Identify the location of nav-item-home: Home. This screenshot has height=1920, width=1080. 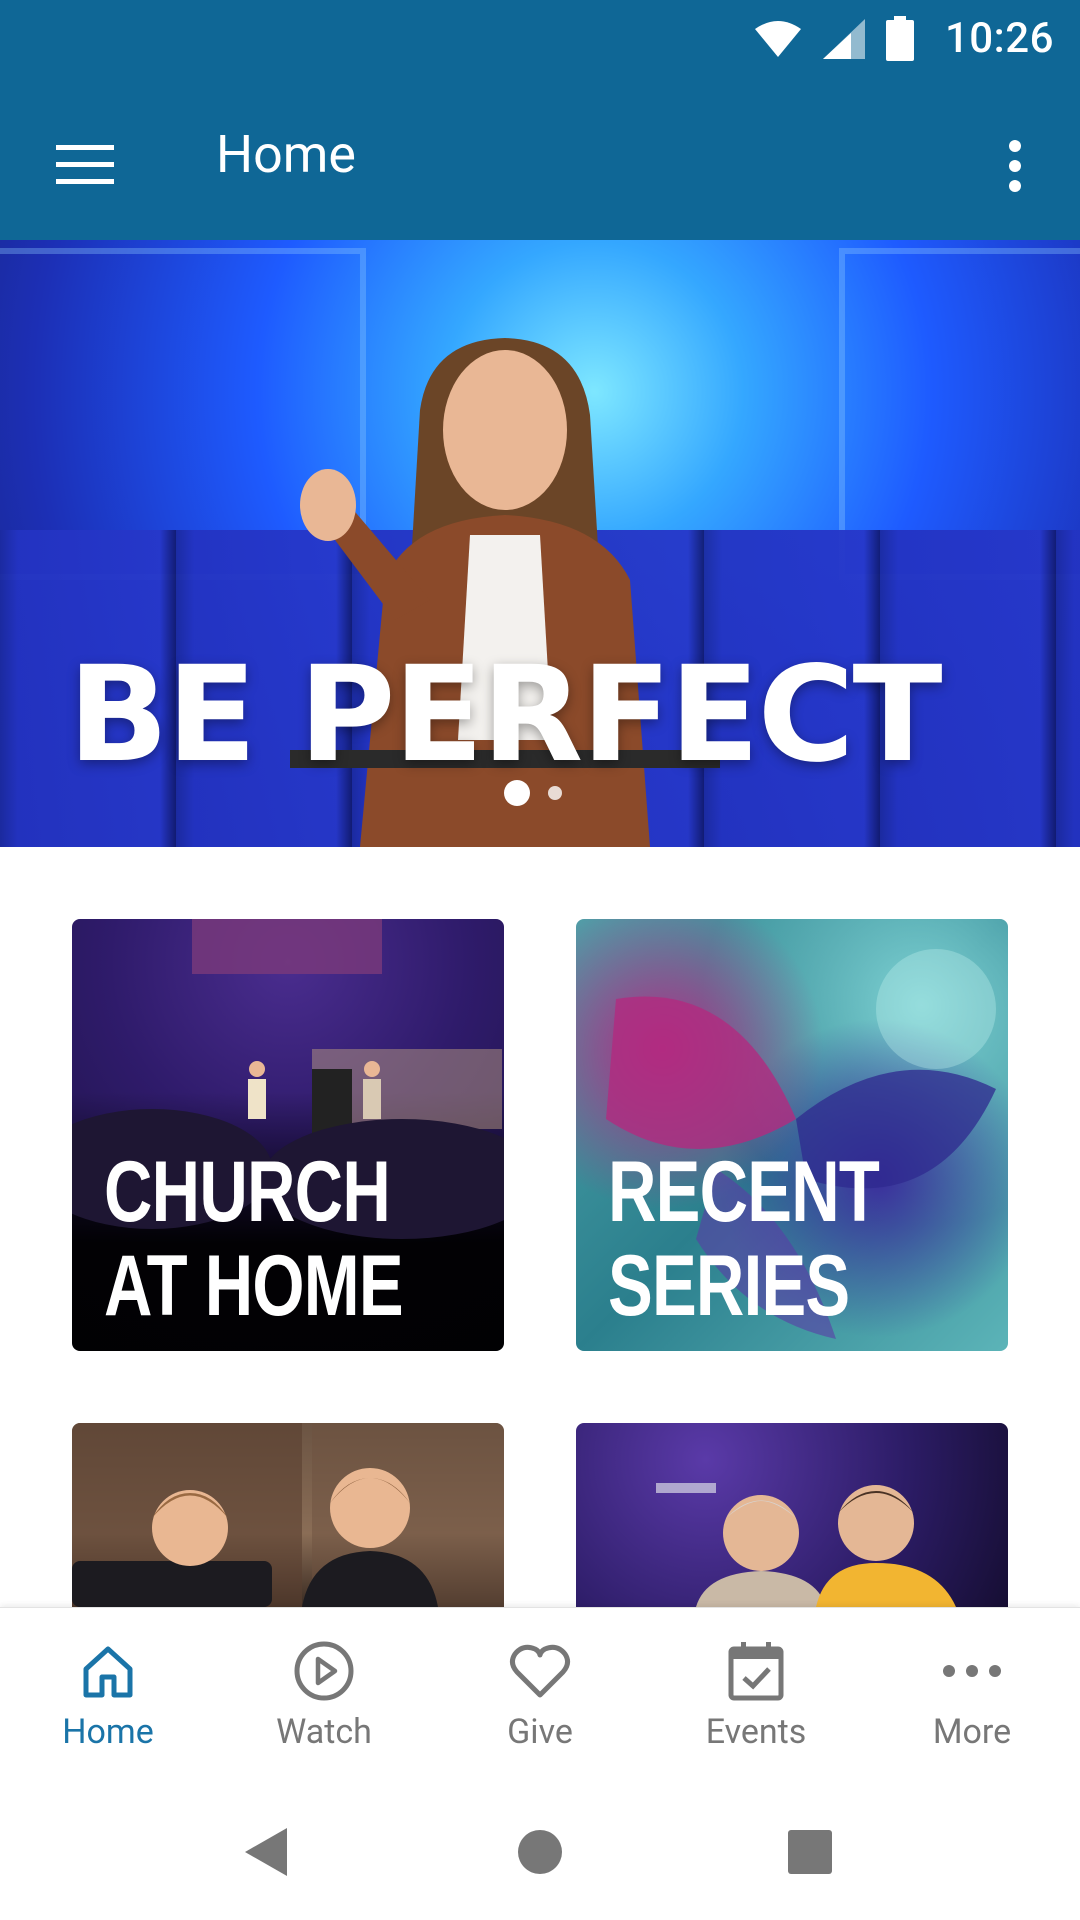
(108, 1695).